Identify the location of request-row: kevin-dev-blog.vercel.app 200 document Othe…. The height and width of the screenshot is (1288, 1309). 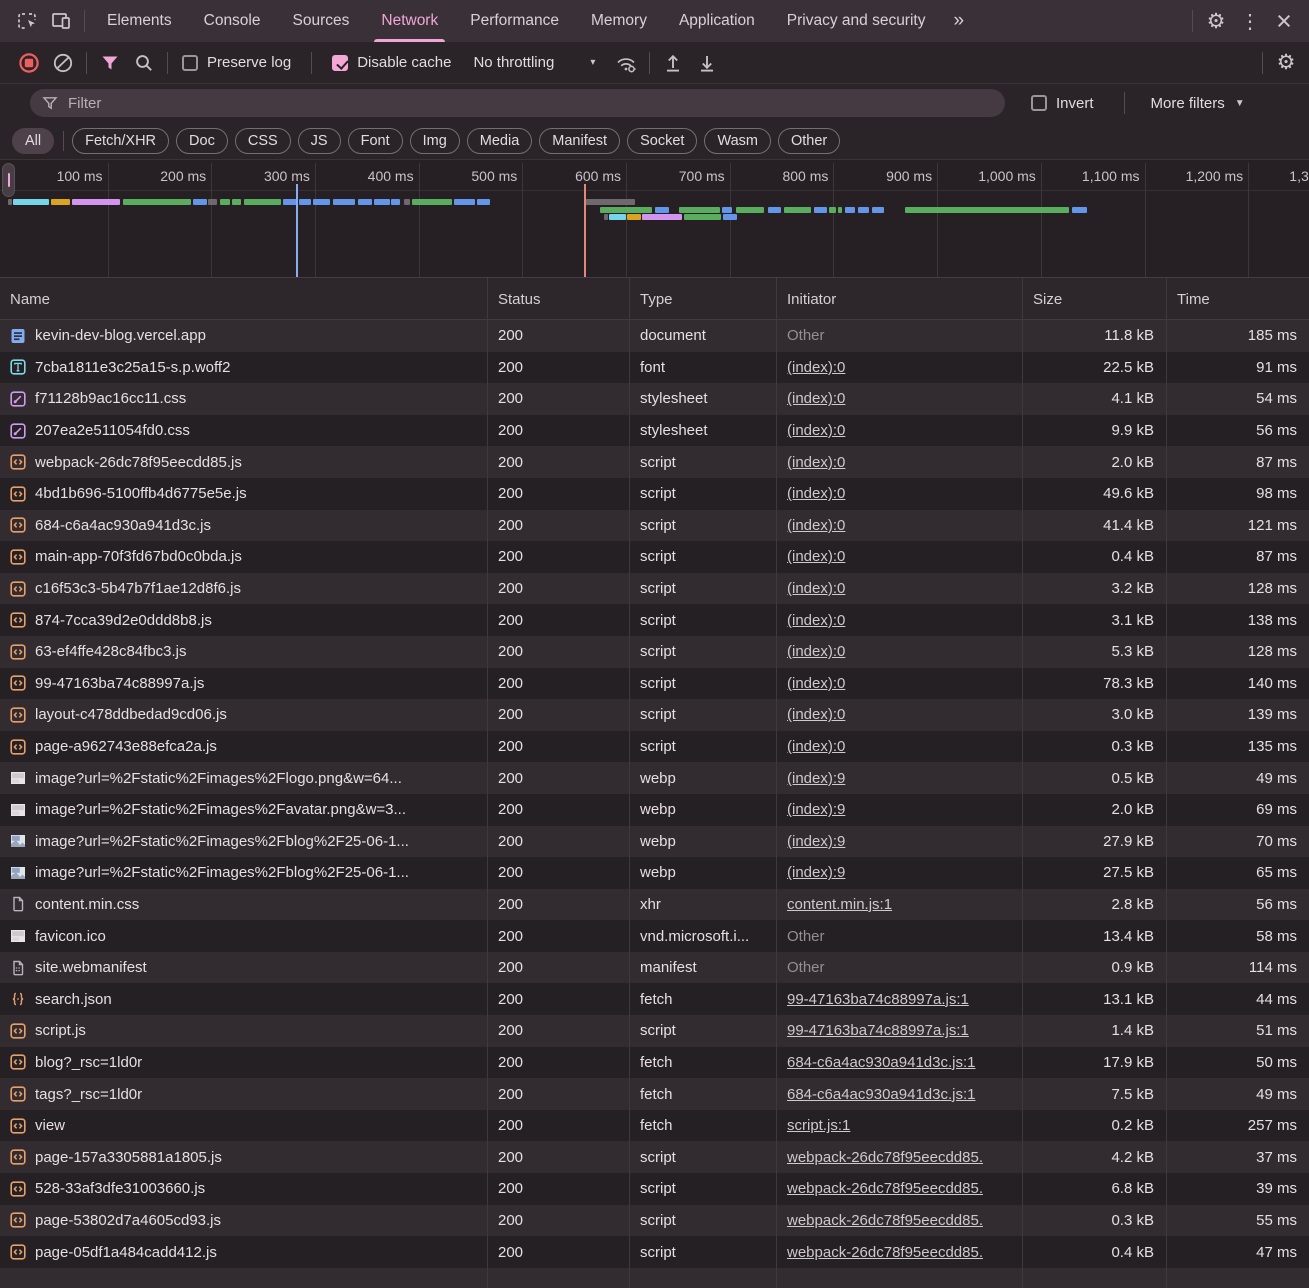
(654, 336).